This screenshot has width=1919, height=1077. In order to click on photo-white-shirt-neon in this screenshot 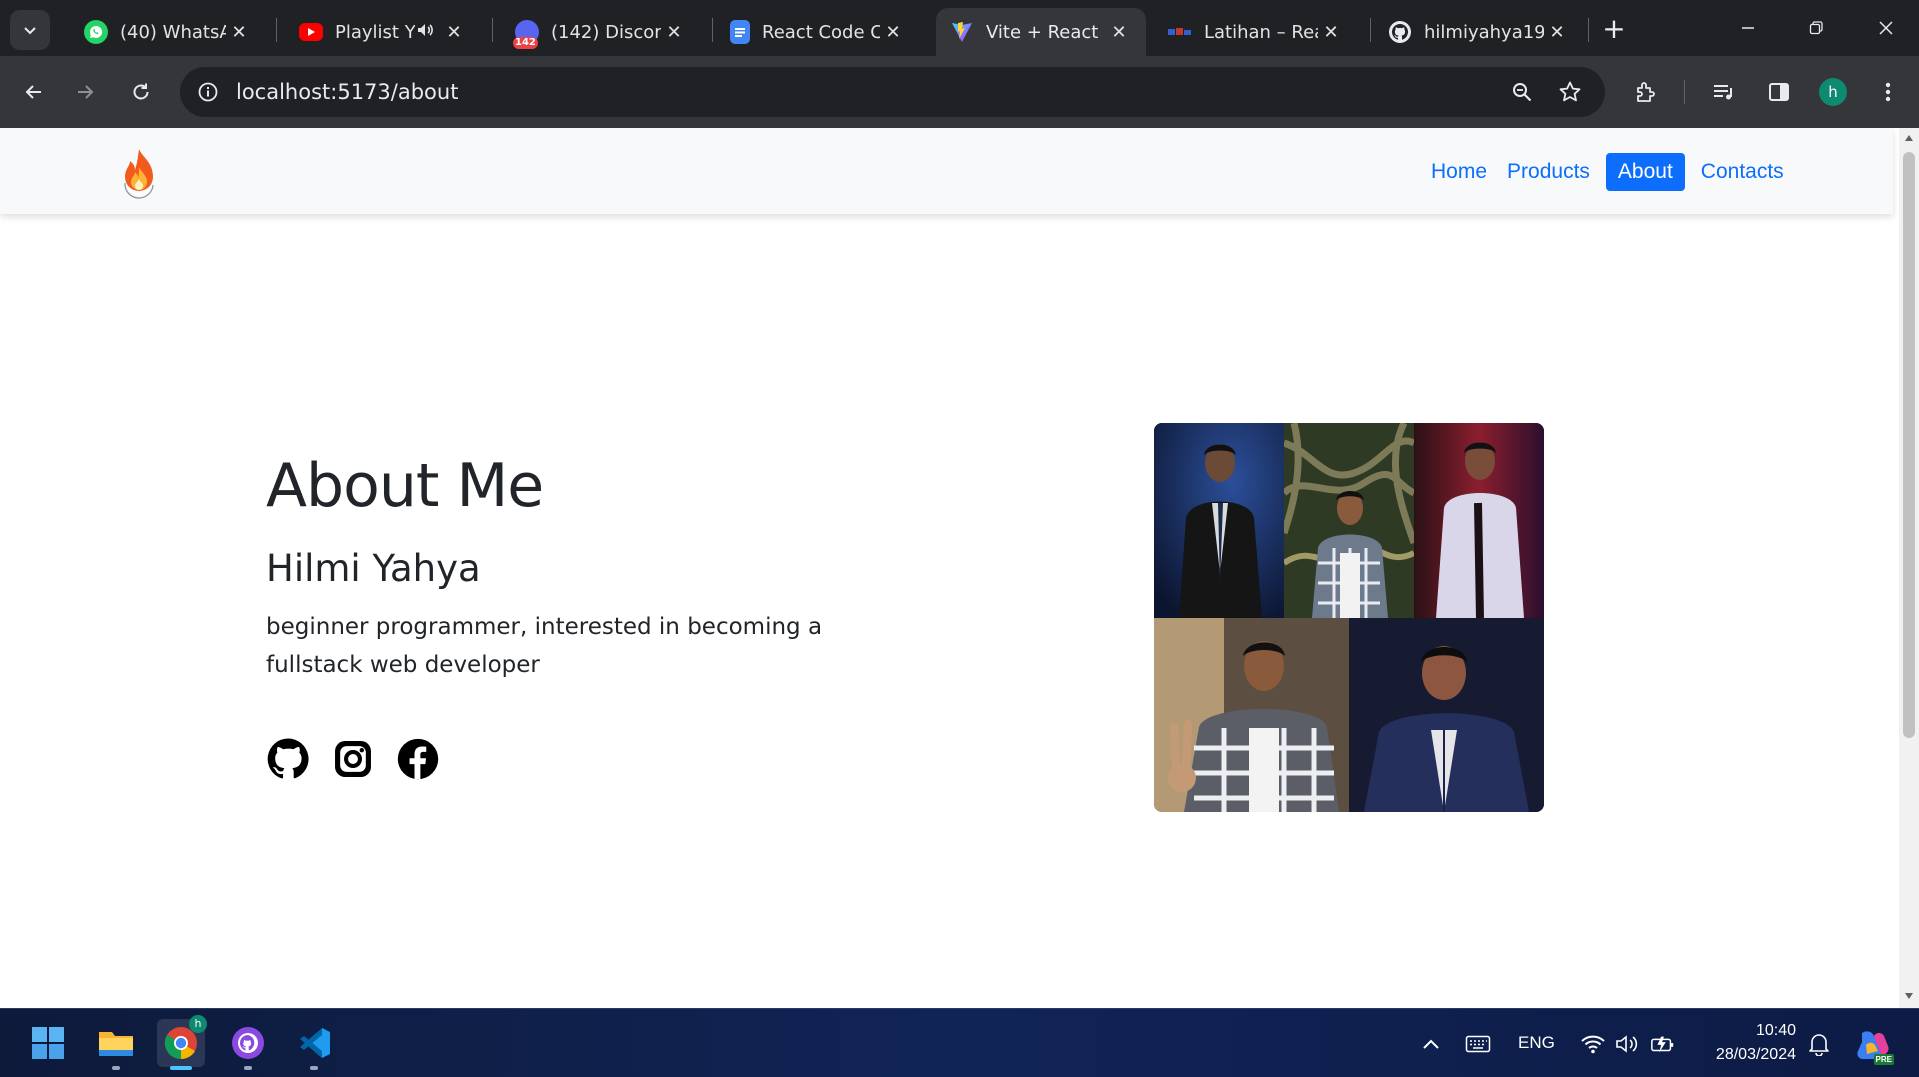, I will do `click(1479, 520)`.